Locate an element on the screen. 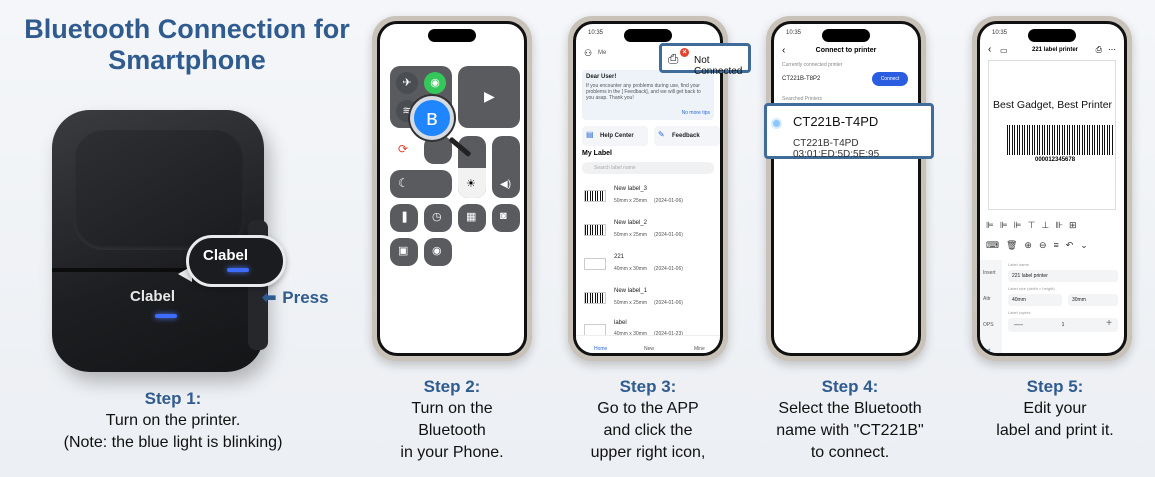 Image resolution: width=1155 pixels, height=477 pixels. press-hint: ⬅ Press is located at coordinates (295, 298).